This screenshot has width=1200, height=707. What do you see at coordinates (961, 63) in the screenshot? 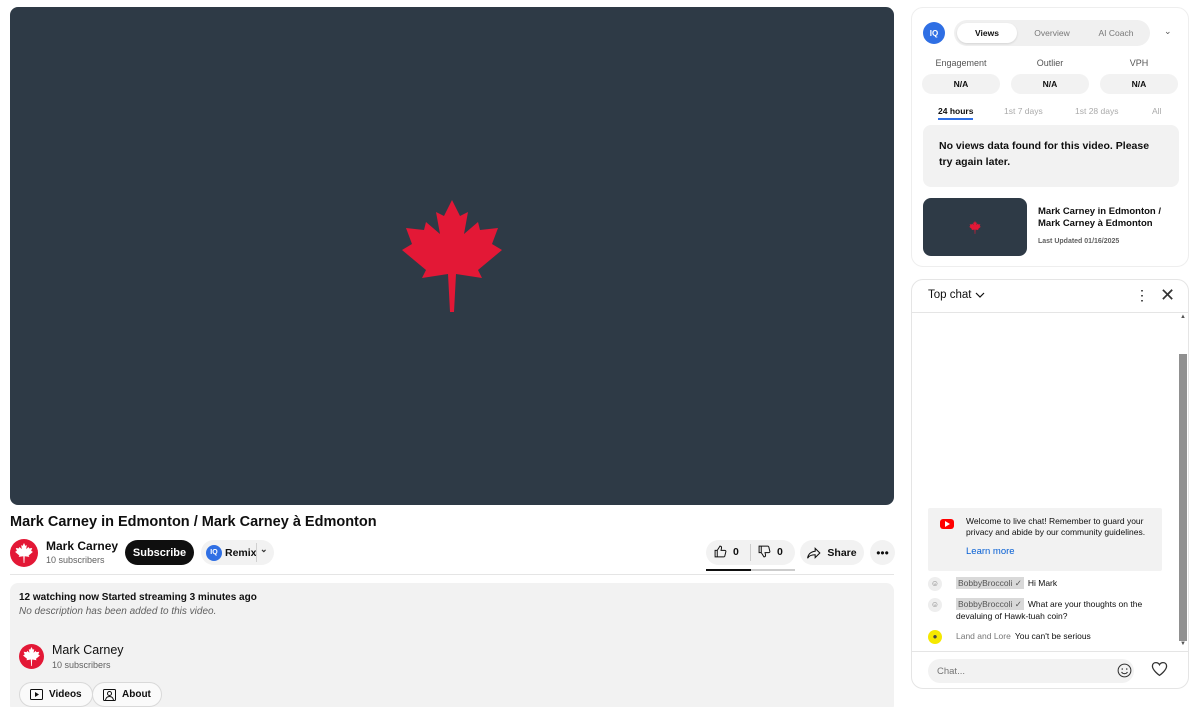
I see `metric-label-engagement: Engagement` at bounding box center [961, 63].